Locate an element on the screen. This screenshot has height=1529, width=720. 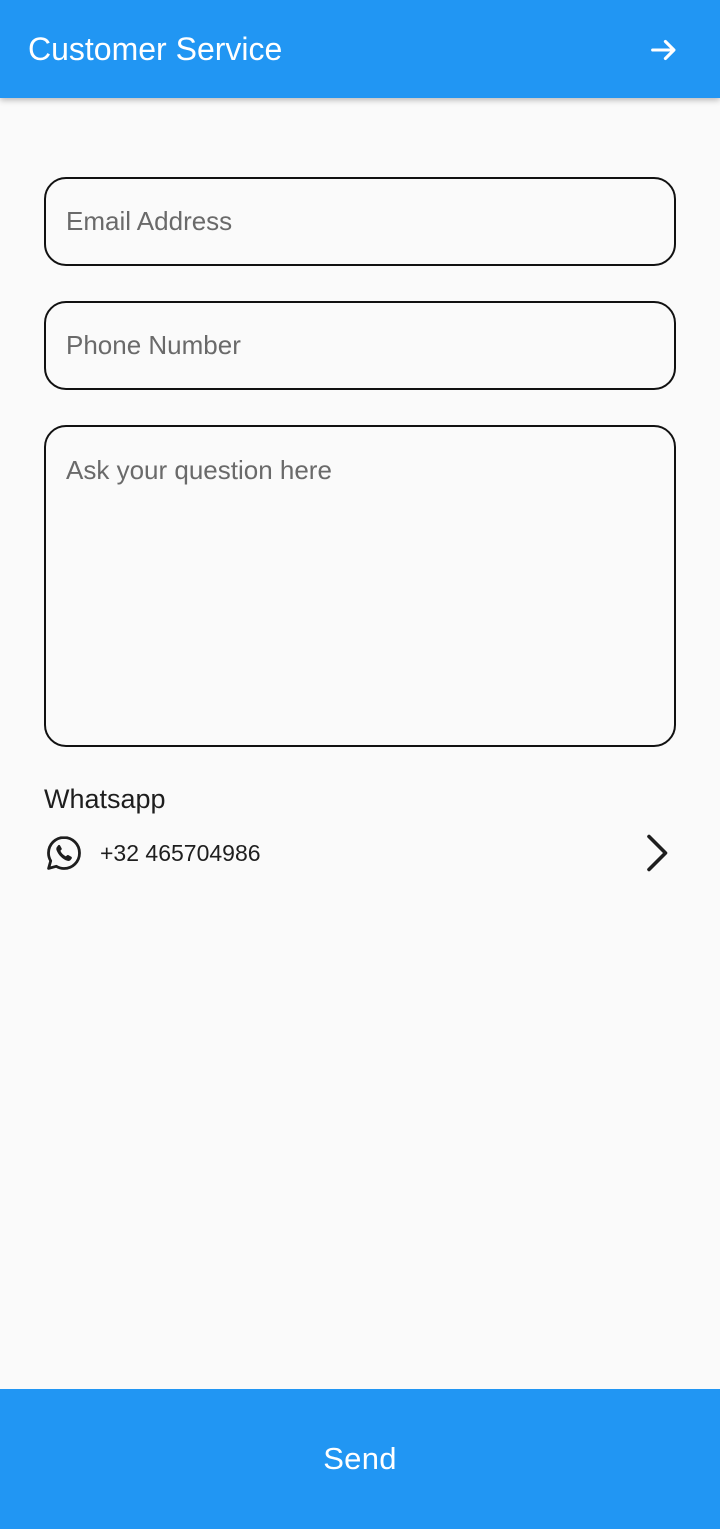
send-button: Send is located at coordinates (360, 1459).